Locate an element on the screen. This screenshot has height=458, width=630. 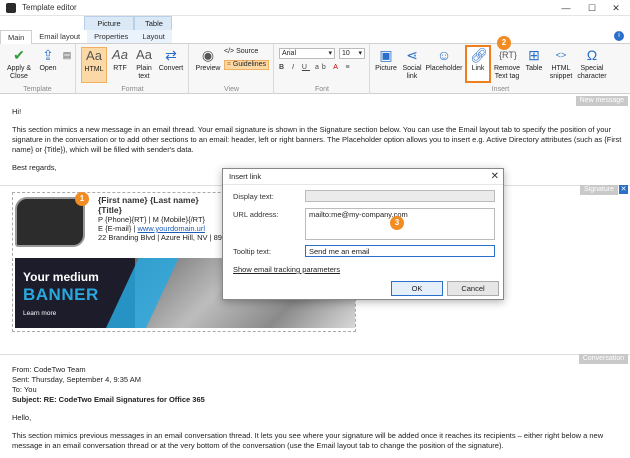
tracking-parameters-link: Show email tracking parameters is located at coordinates (286, 269).